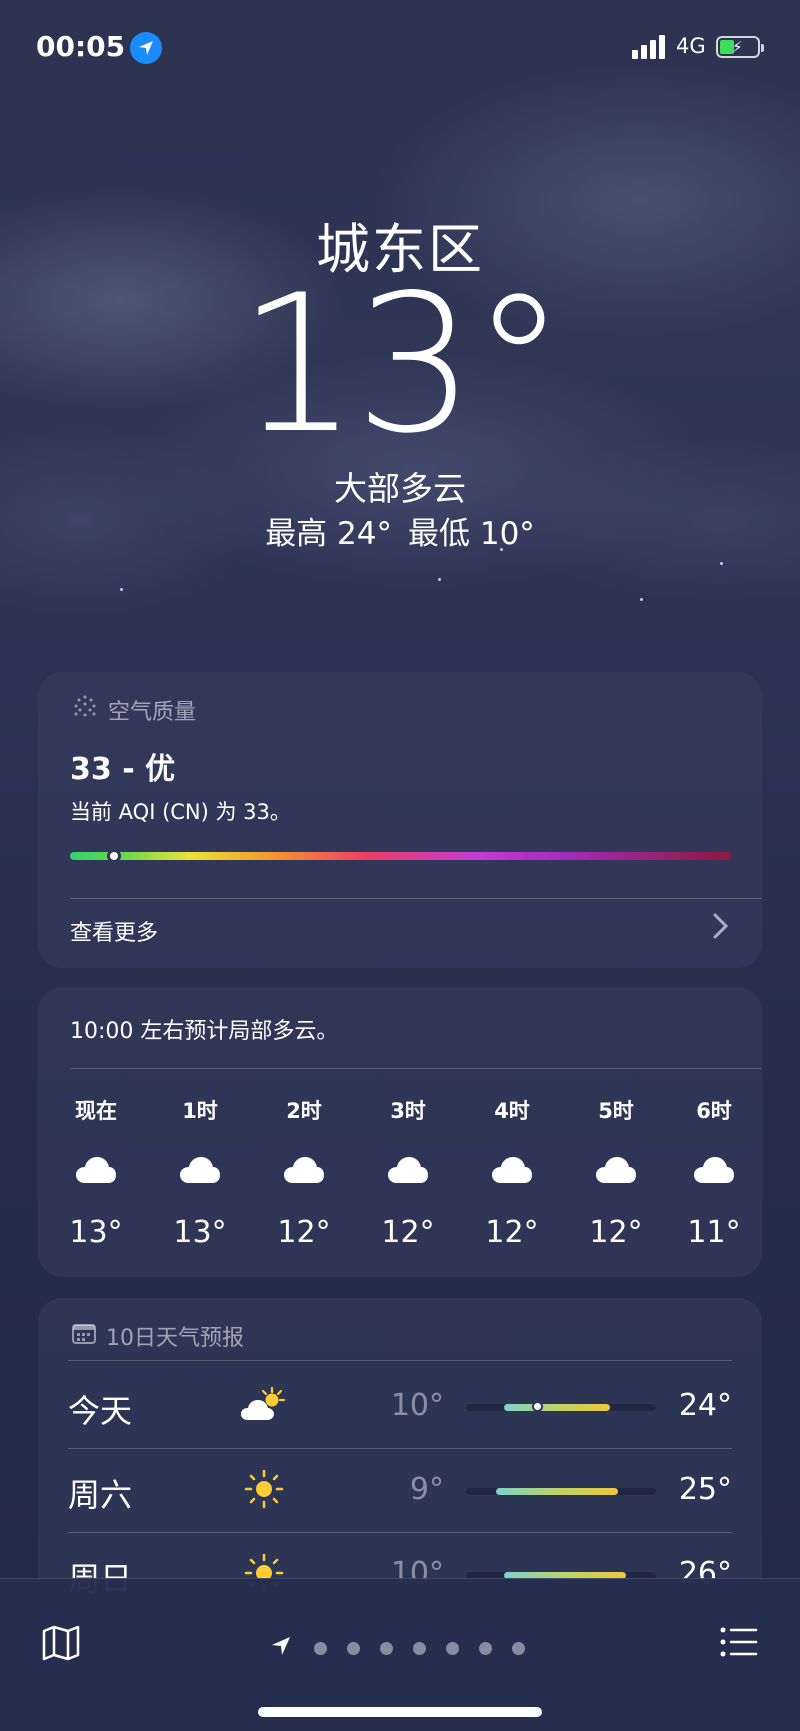 The height and width of the screenshot is (1731, 800). What do you see at coordinates (401, 856) in the screenshot?
I see `aqi-scale-bar` at bounding box center [401, 856].